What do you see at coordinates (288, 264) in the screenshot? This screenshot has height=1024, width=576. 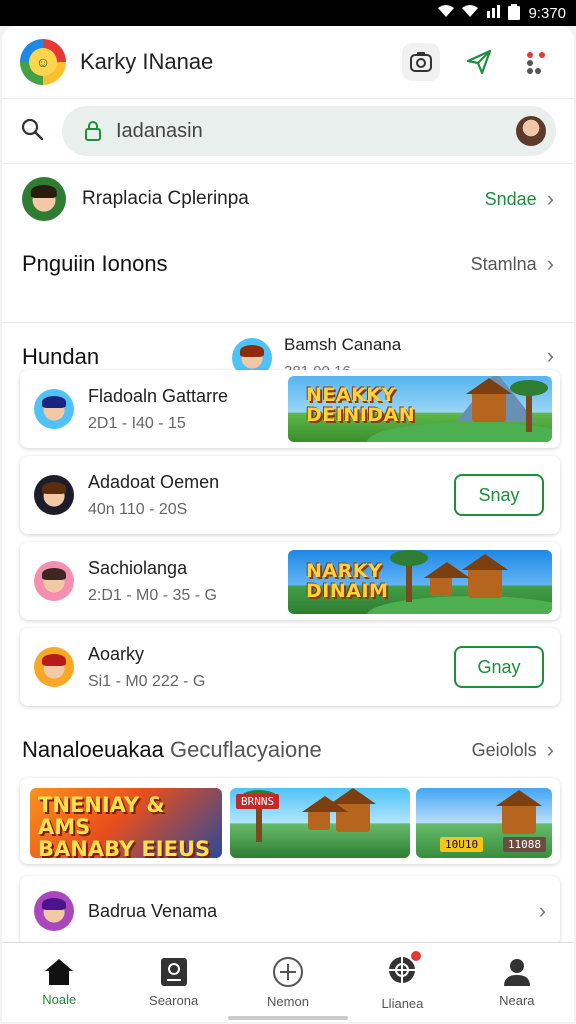 I see `section-header: Pnguiin Ionons Stamlna ›` at bounding box center [288, 264].